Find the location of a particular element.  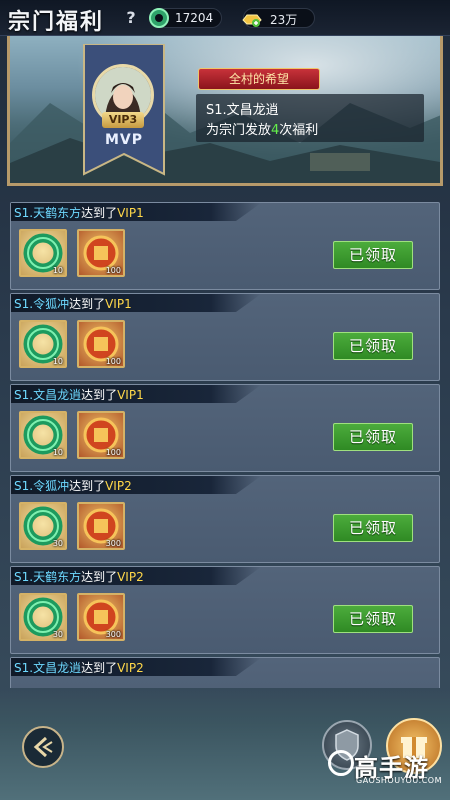

card-title: S1.令狐冲达到了VIP1 is located at coordinates (73, 303).